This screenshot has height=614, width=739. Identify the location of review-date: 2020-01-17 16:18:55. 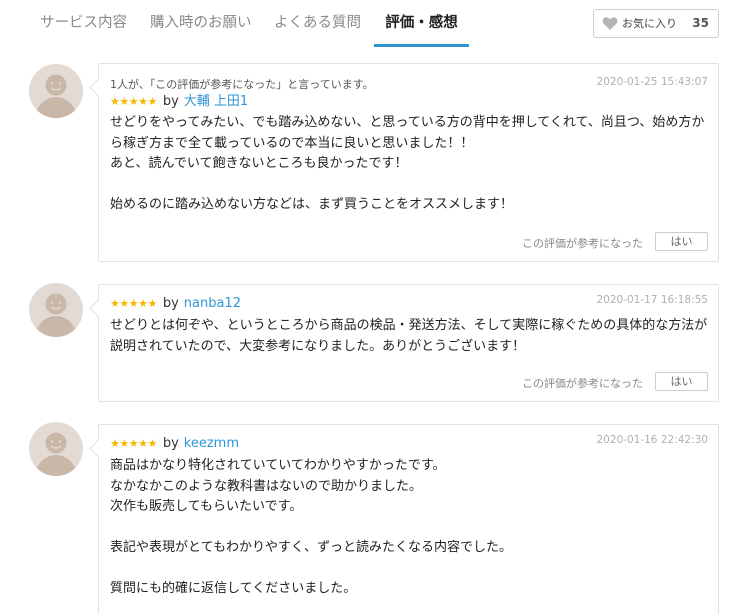
(652, 300).